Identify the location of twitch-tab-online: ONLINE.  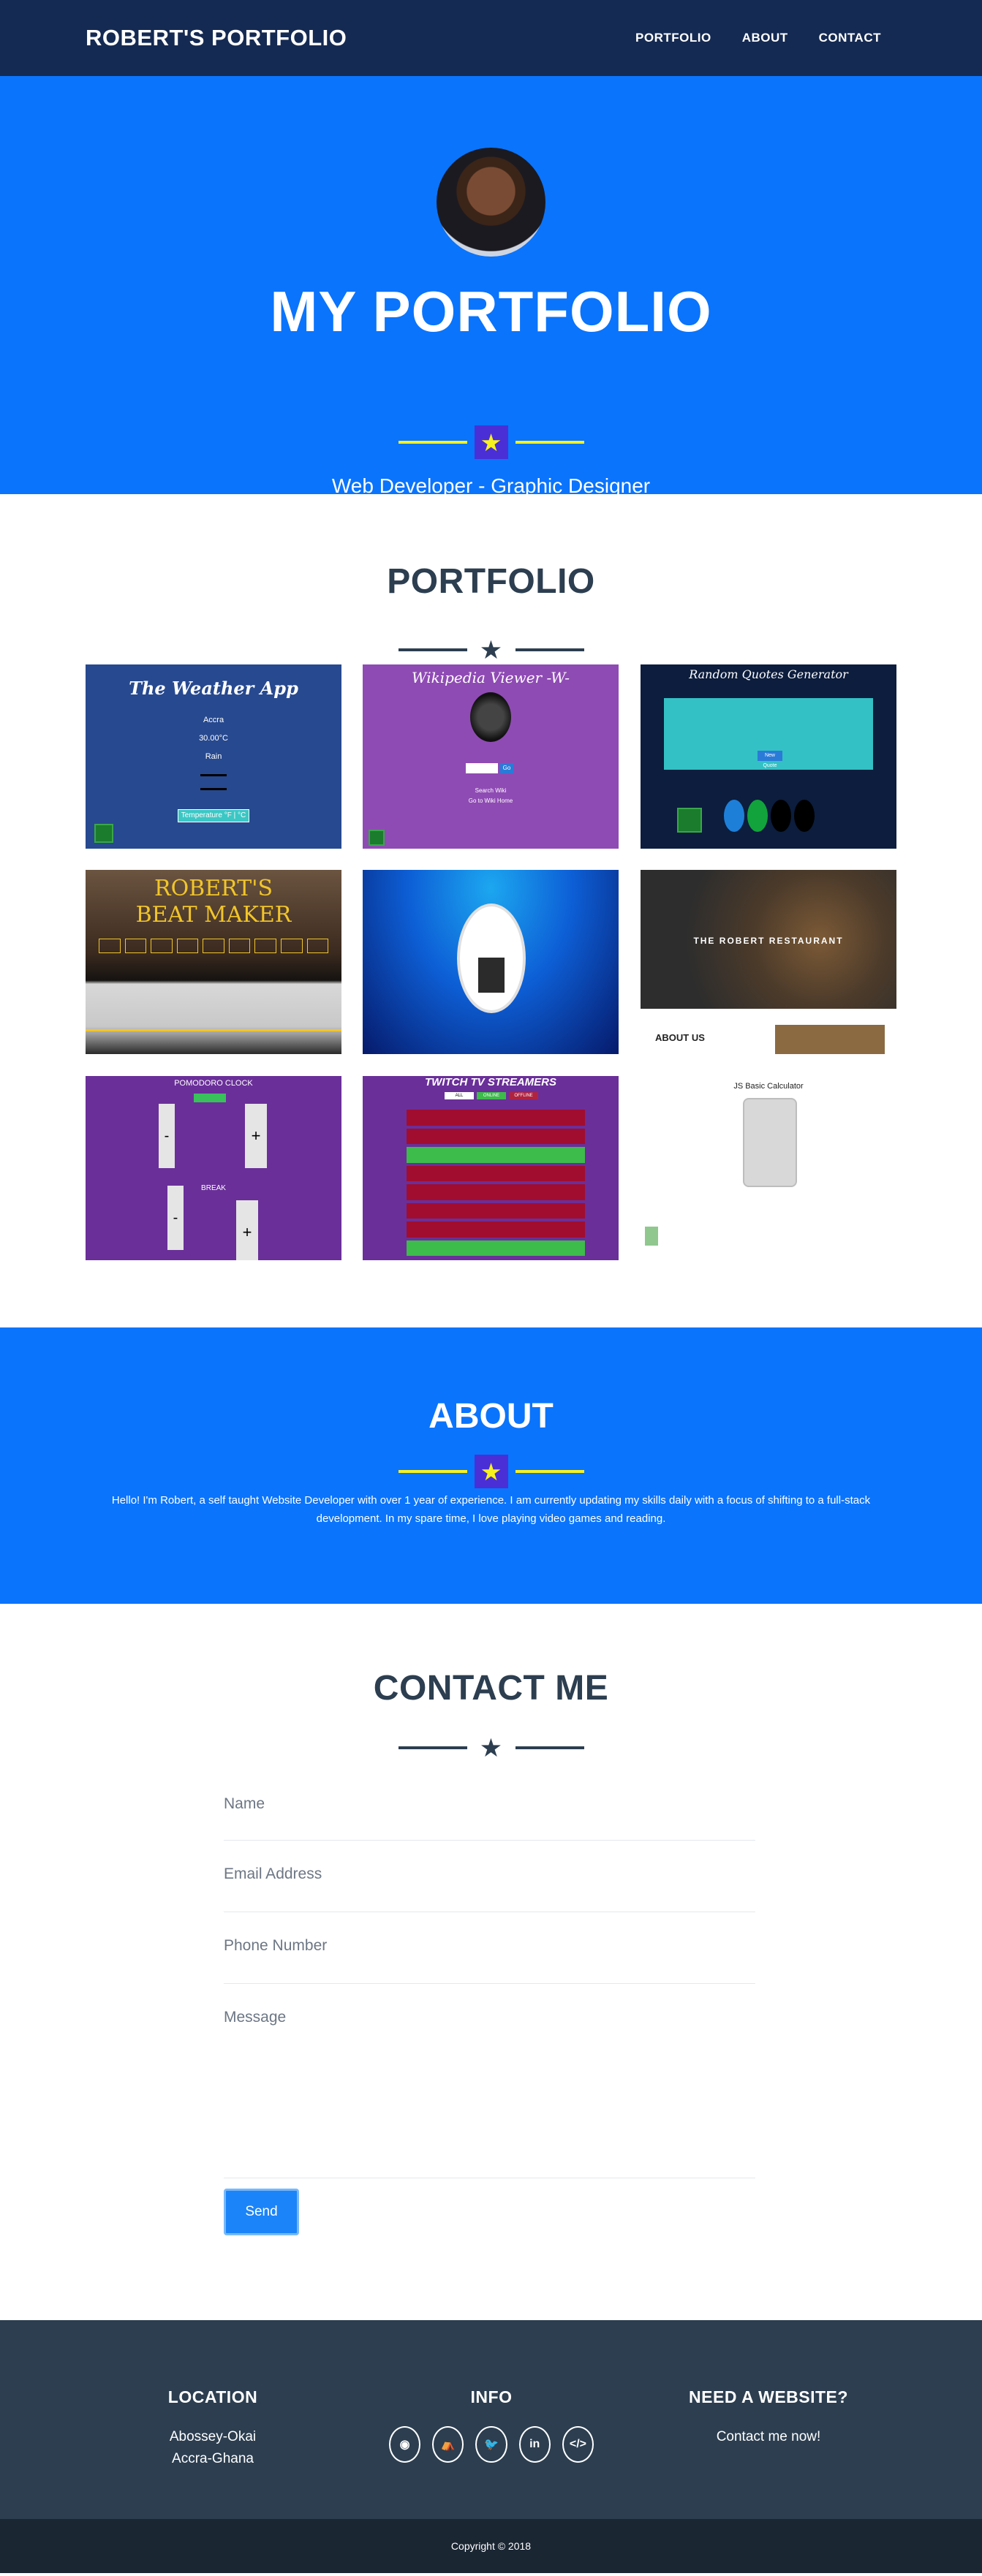
(491, 1095).